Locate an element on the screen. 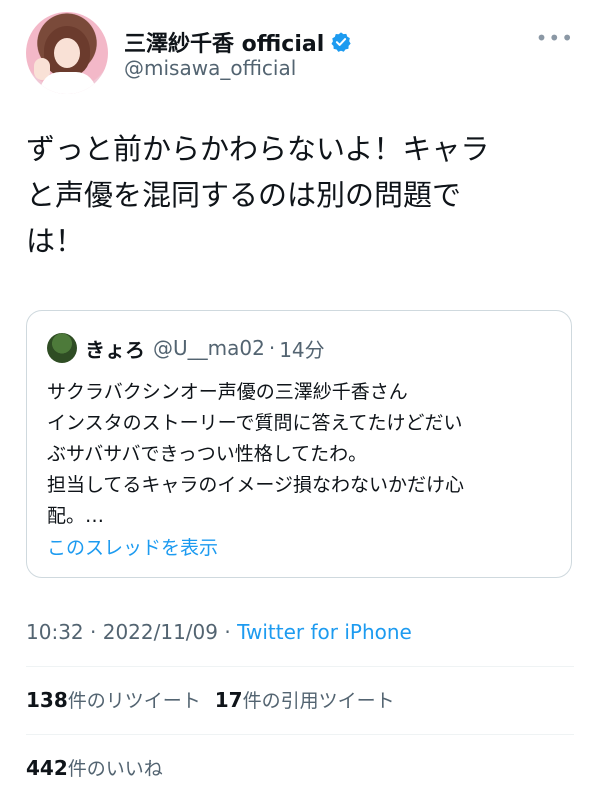 The width and height of the screenshot is (600, 794). verified-badge-icon is located at coordinates (341, 42).